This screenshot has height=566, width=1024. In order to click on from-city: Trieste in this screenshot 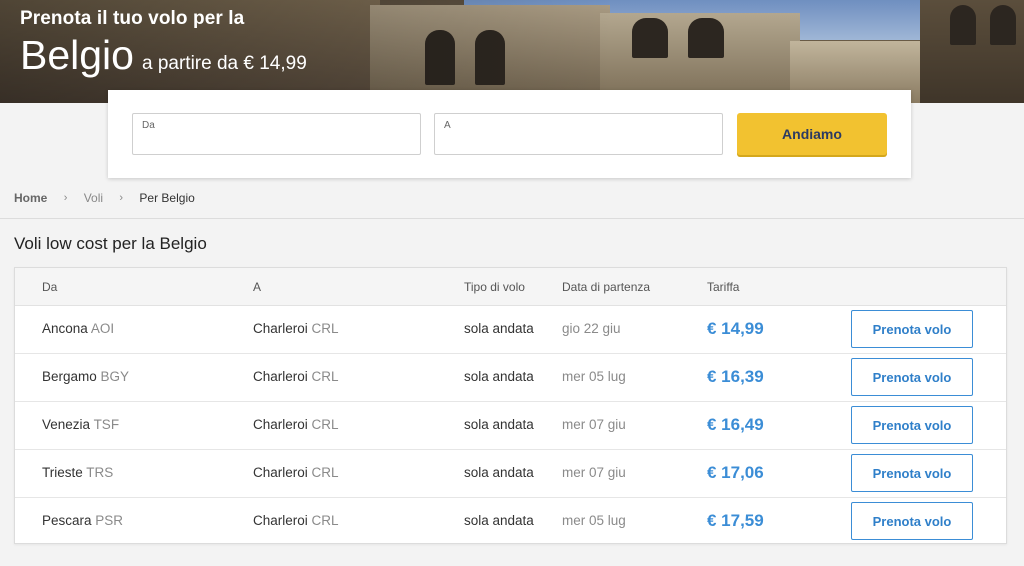, I will do `click(62, 472)`.